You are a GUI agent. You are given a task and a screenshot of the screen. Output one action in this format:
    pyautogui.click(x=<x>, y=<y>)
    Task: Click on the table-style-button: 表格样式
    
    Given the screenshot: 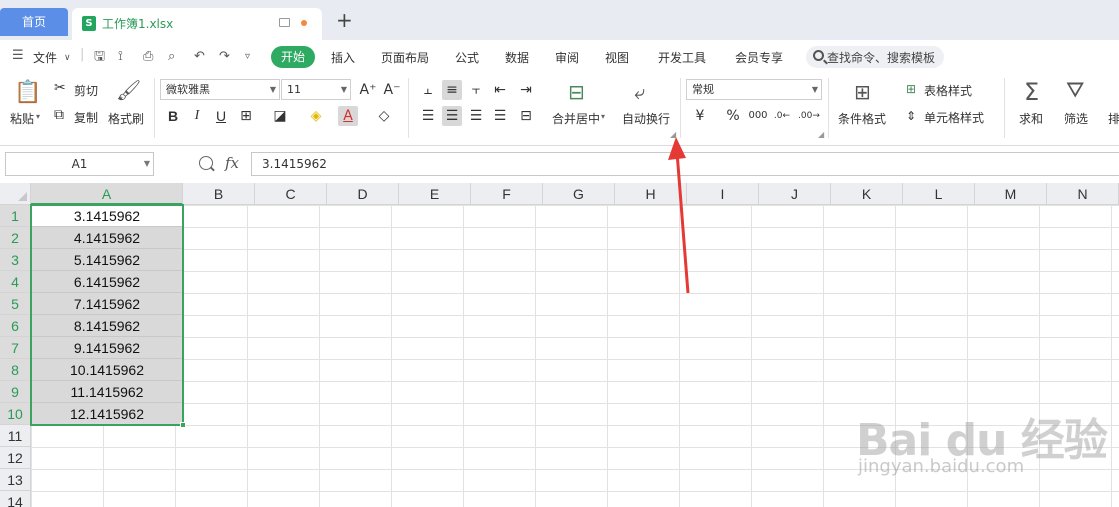 What is the action you would take?
    pyautogui.click(x=948, y=90)
    